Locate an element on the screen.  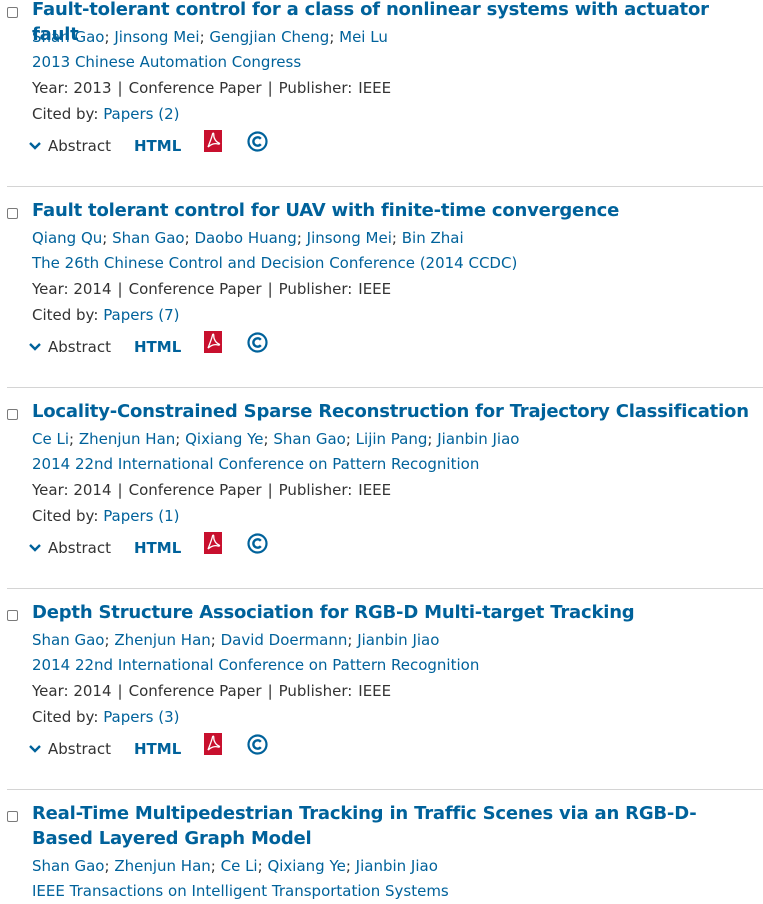
cited-by: Cited by: Papers (1) is located at coordinates (106, 516).